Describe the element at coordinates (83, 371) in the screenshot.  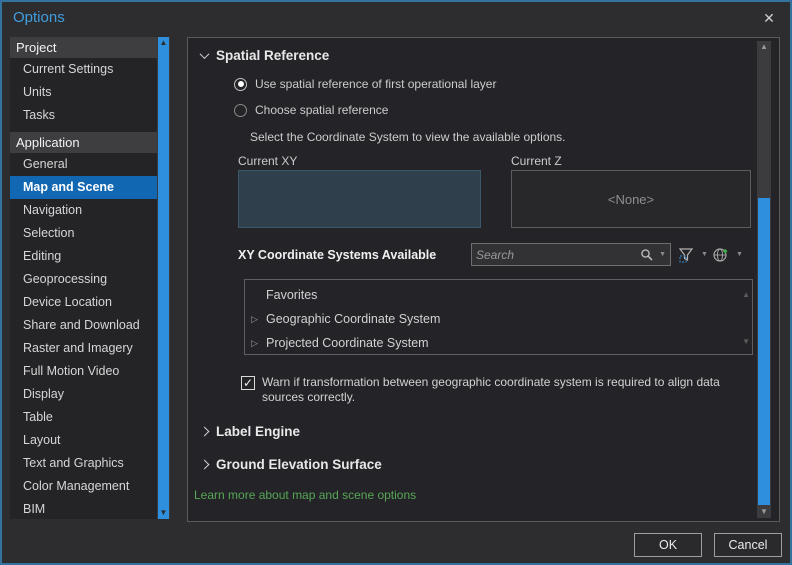
I see `sidebar-item-full-motion-video: Full Motion Video` at that location.